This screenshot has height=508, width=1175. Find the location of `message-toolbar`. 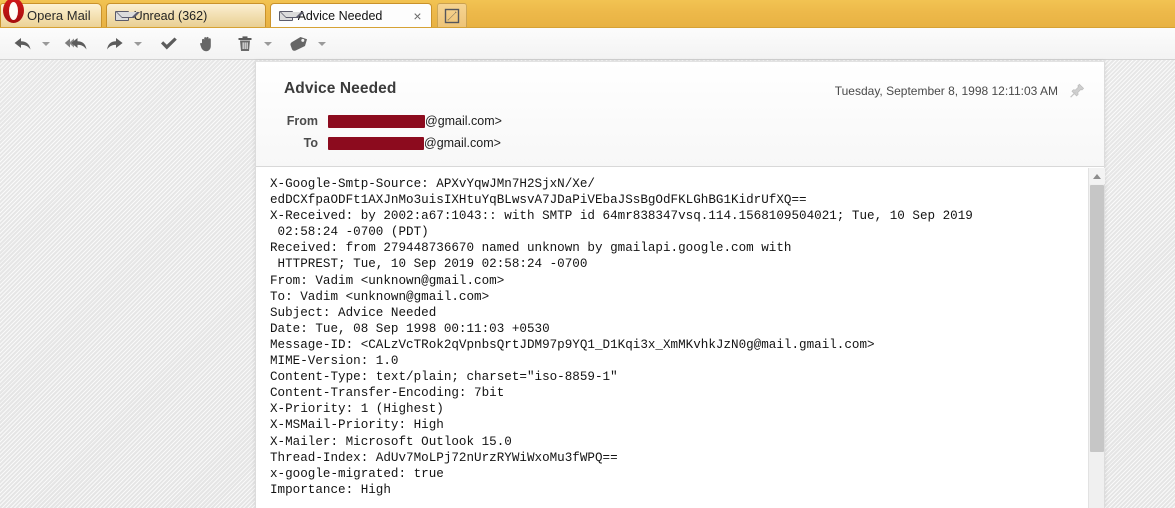

message-toolbar is located at coordinates (587, 44).